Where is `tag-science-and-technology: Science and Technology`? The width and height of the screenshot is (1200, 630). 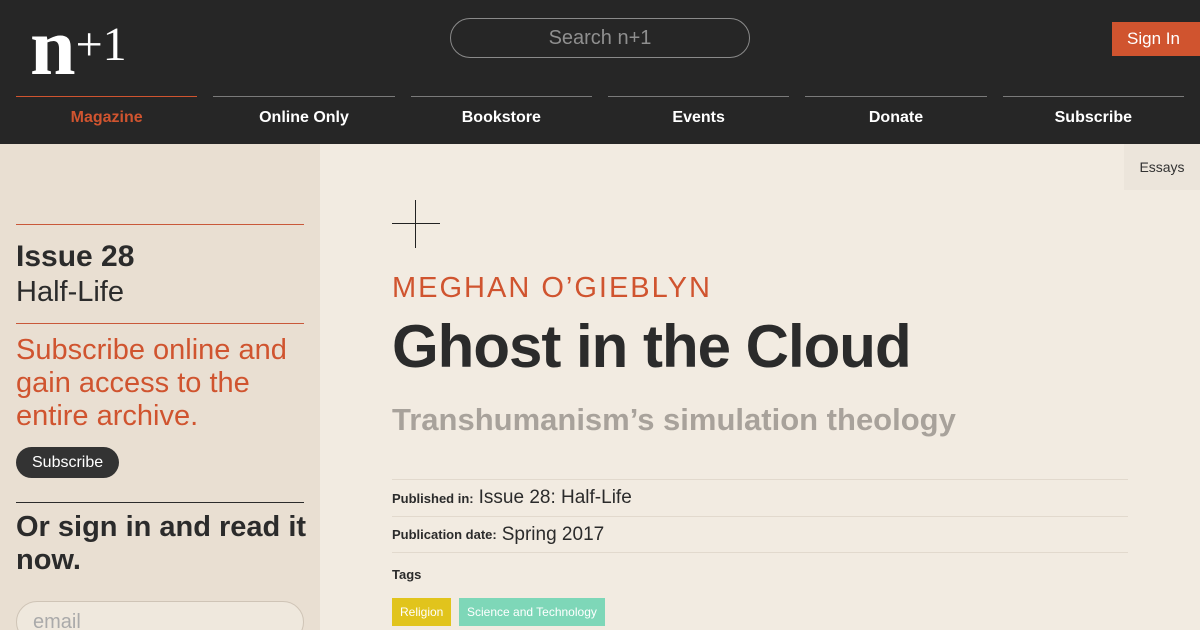
tag-science-and-technology: Science and Technology is located at coordinates (532, 612).